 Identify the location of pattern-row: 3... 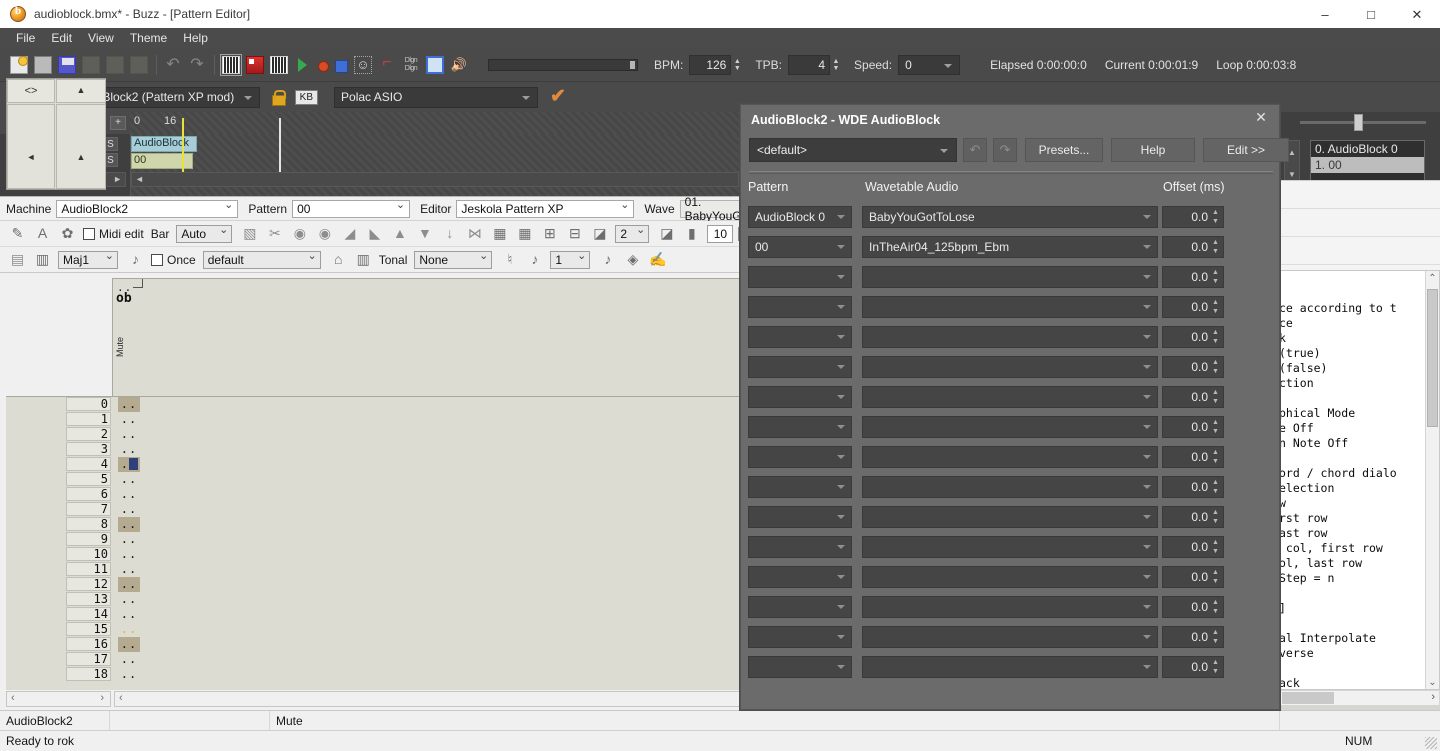
(373, 449).